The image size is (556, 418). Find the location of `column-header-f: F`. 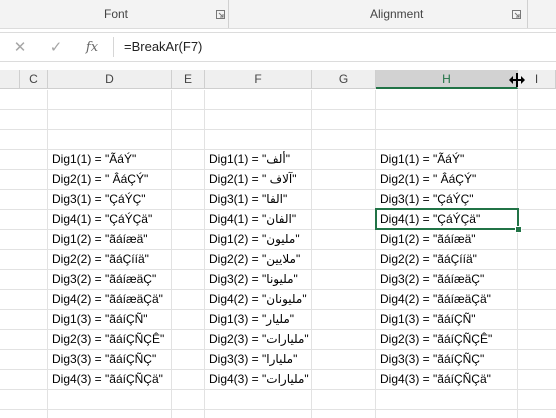

column-header-f: F is located at coordinates (258, 79).